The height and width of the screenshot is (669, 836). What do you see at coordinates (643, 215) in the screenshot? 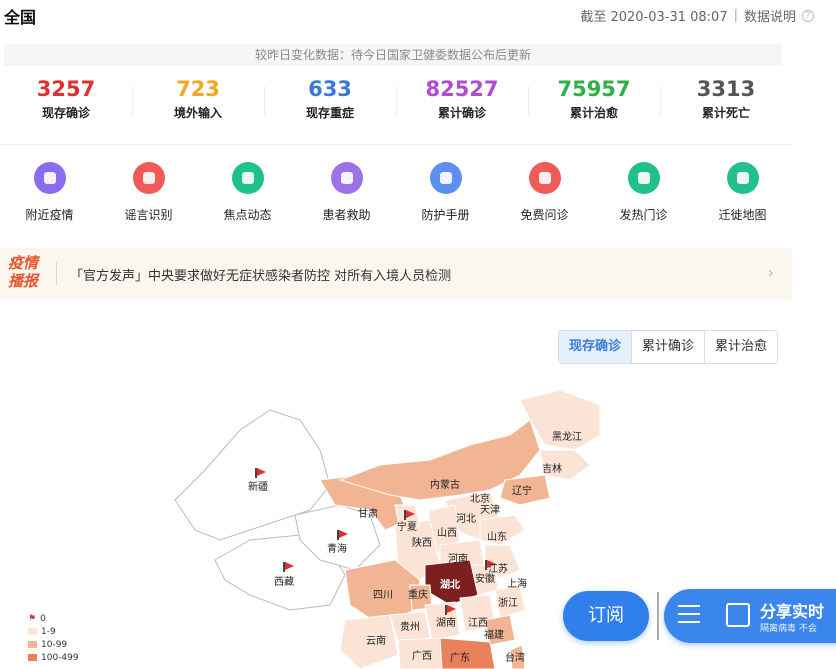
I see `shortcut-label: 发热门诊` at bounding box center [643, 215].